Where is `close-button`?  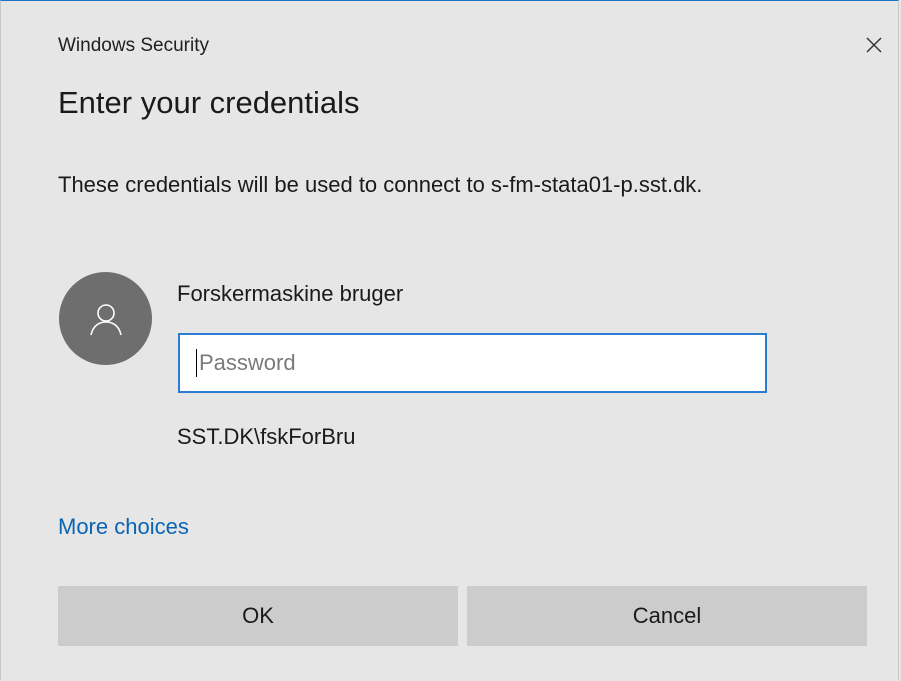 close-button is located at coordinates (874, 45).